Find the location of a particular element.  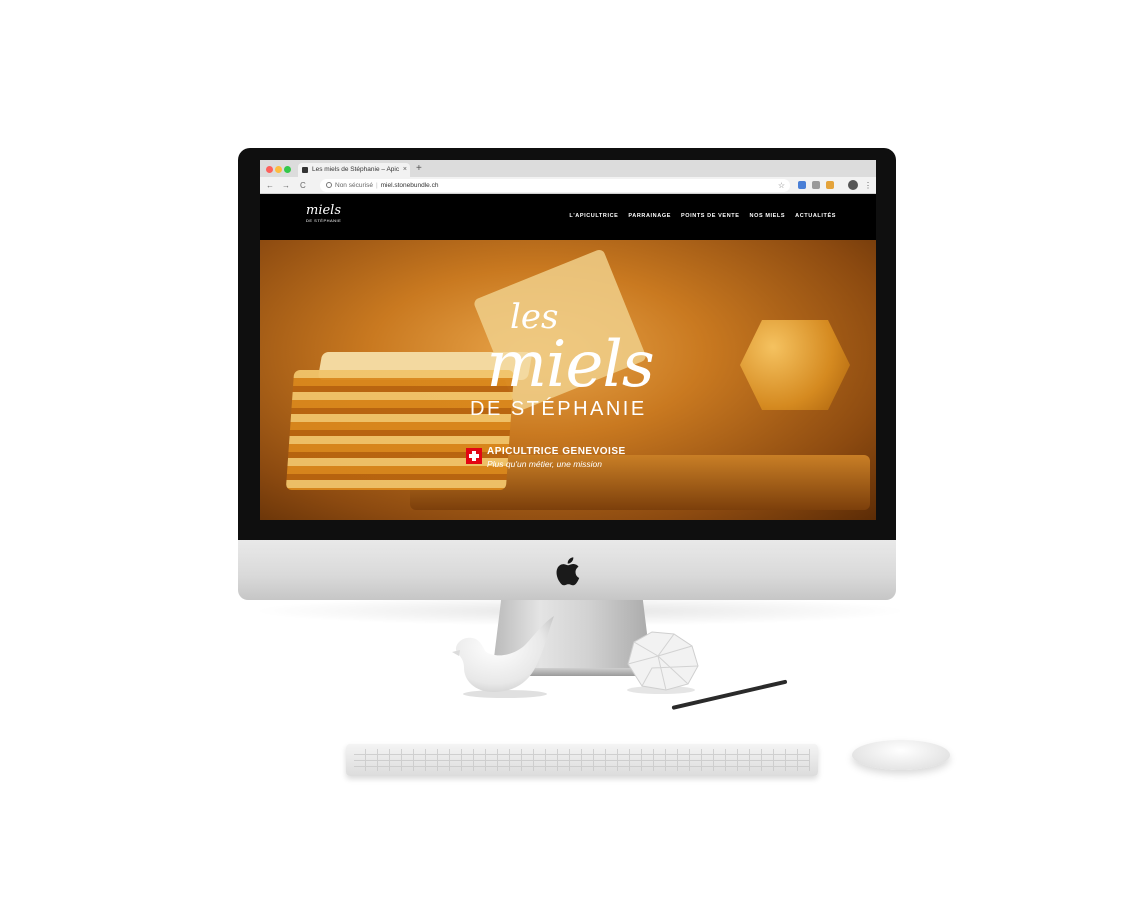

browser-tab: Les miels de Stéphanie – Apic × is located at coordinates (354, 170).